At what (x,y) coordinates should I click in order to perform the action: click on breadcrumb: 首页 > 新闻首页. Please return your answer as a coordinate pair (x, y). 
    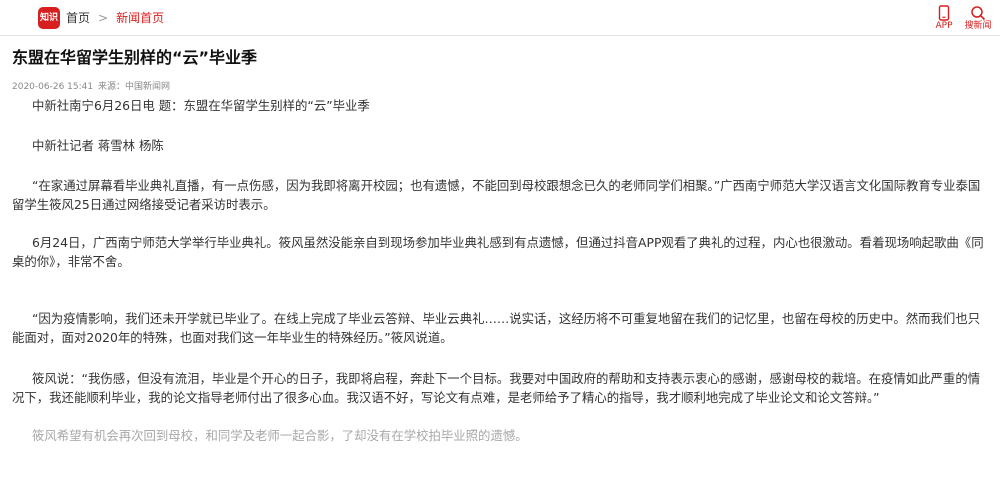
    Looking at the image, I should click on (115, 18).